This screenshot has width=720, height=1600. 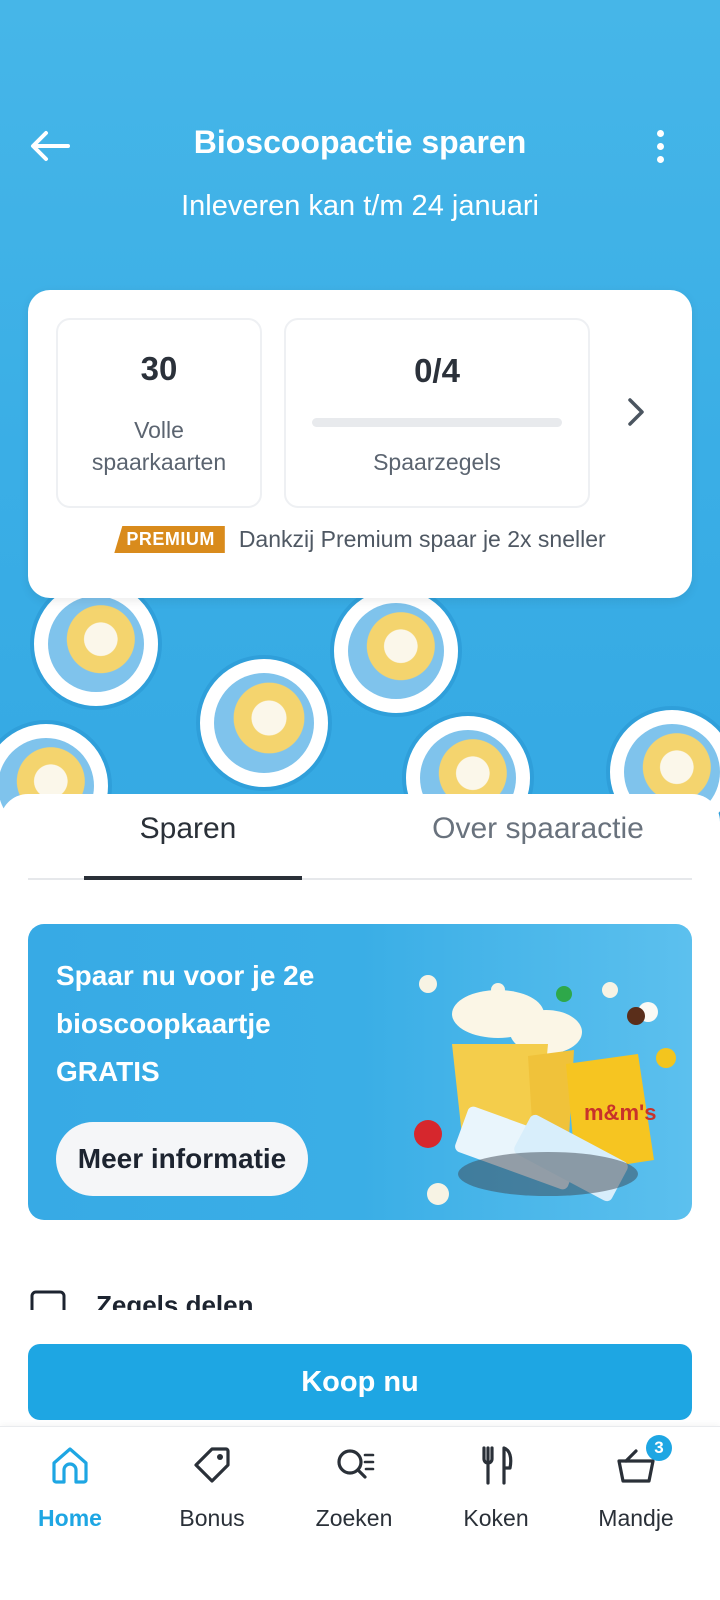 I want to click on stamps-label: Spaarzegels, so click(x=437, y=462).